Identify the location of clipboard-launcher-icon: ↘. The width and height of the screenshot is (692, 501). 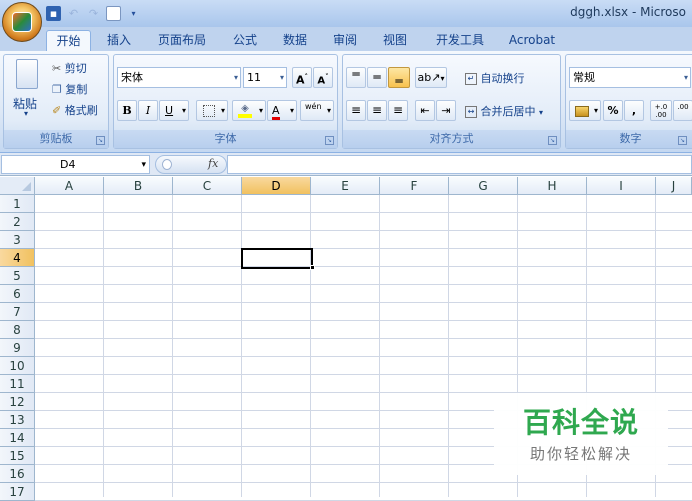
(100, 140).